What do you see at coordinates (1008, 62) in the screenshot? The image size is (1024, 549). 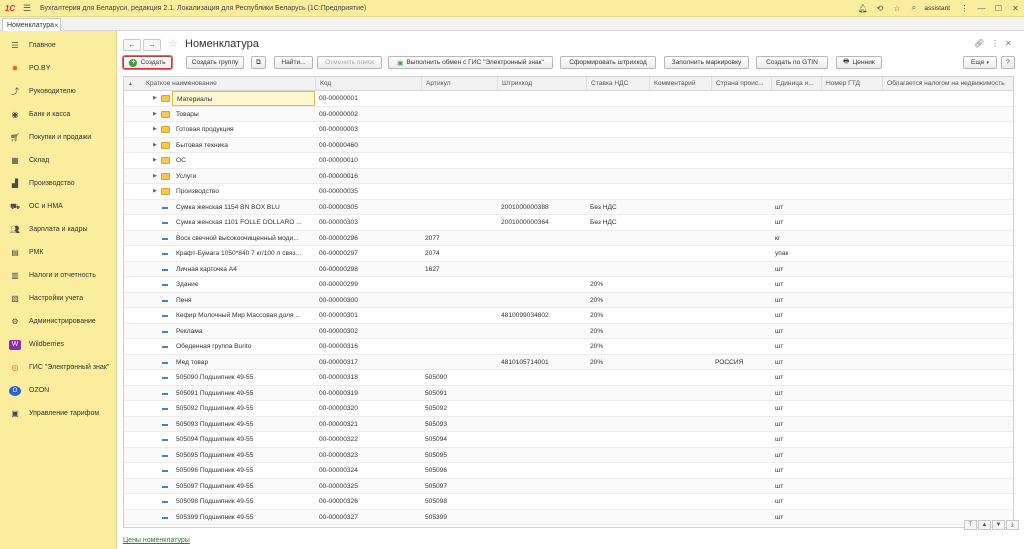 I see `help-button: ?` at bounding box center [1008, 62].